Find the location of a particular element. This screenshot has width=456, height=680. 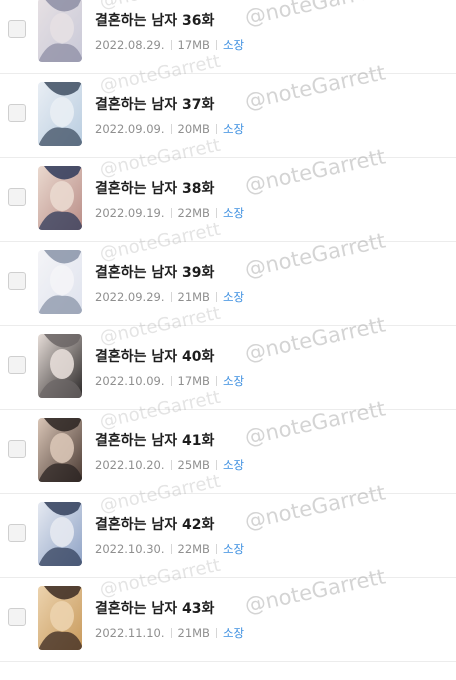

episode-title: 결혼하는 남자 37화 is located at coordinates (154, 104).